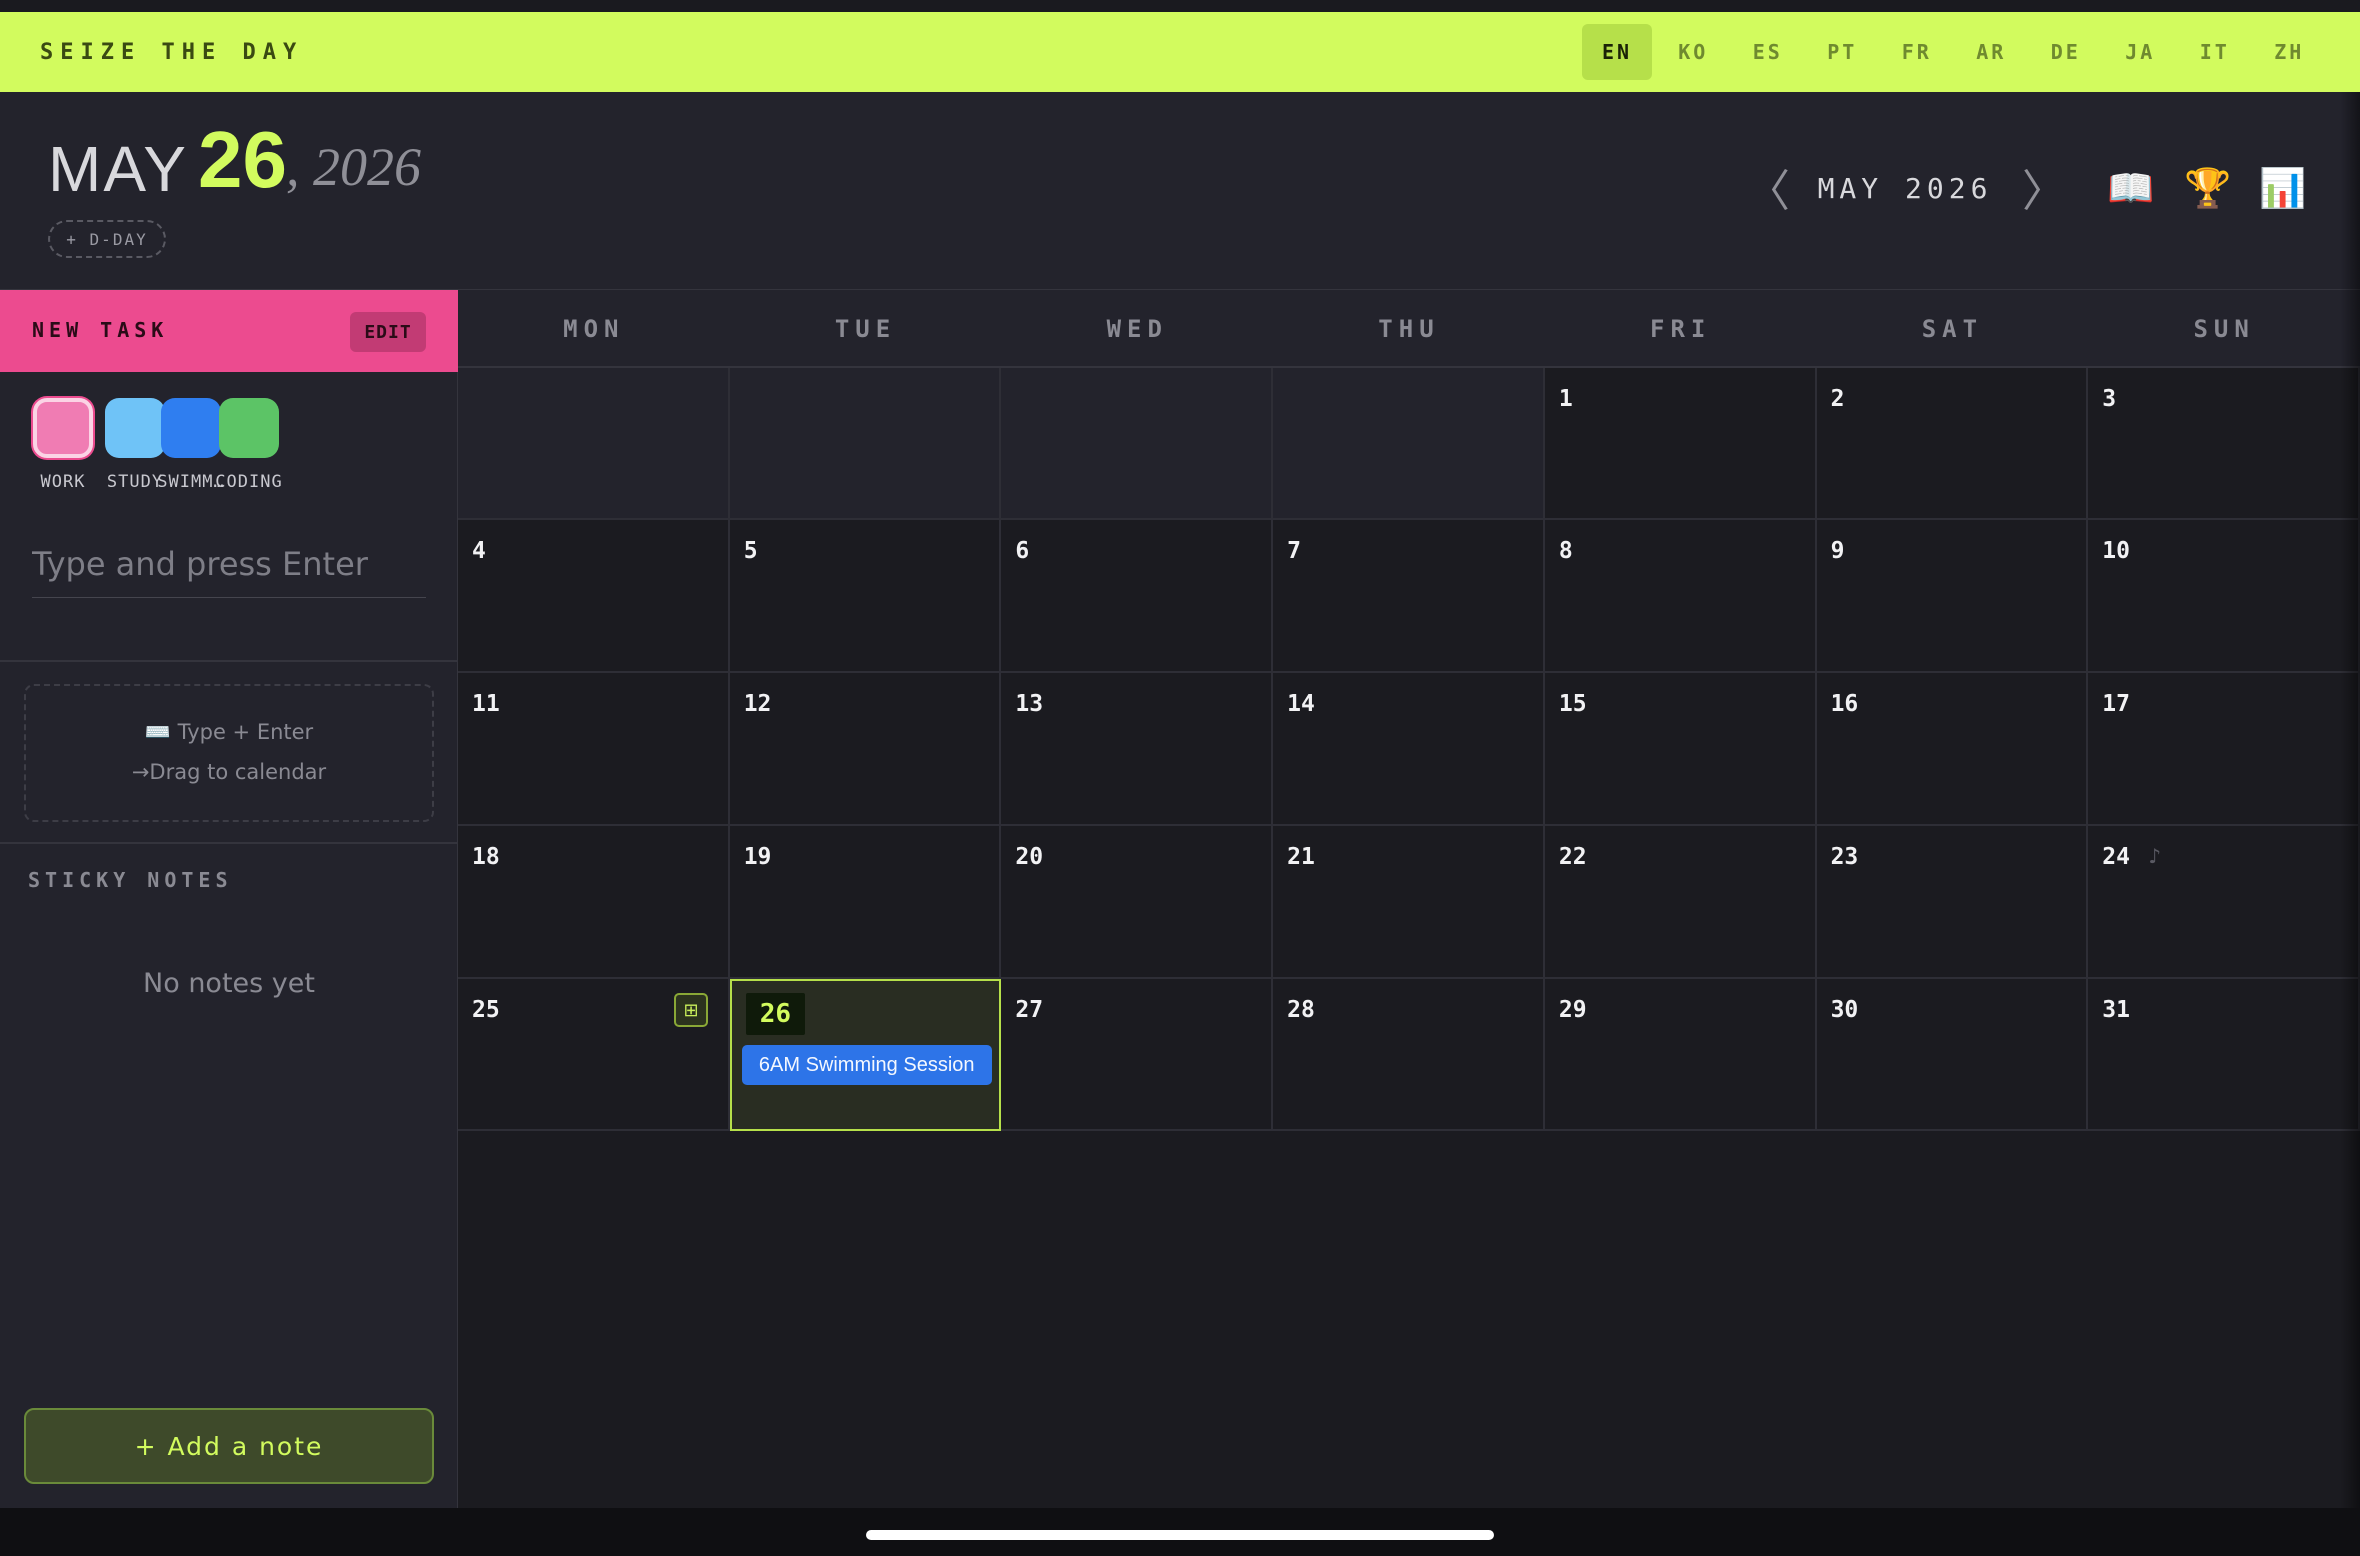 Image resolution: width=2360 pixels, height=1556 pixels. I want to click on calendar-day-6: 6, so click(1137, 596).